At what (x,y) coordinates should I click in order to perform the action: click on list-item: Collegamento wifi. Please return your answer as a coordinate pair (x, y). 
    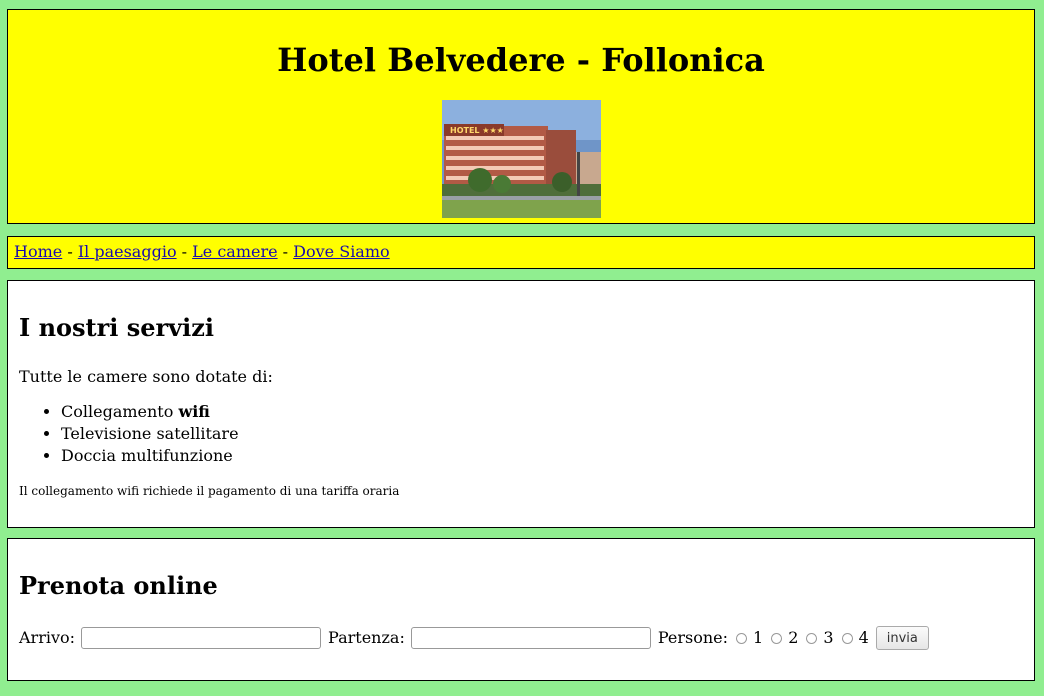
    Looking at the image, I should click on (150, 412).